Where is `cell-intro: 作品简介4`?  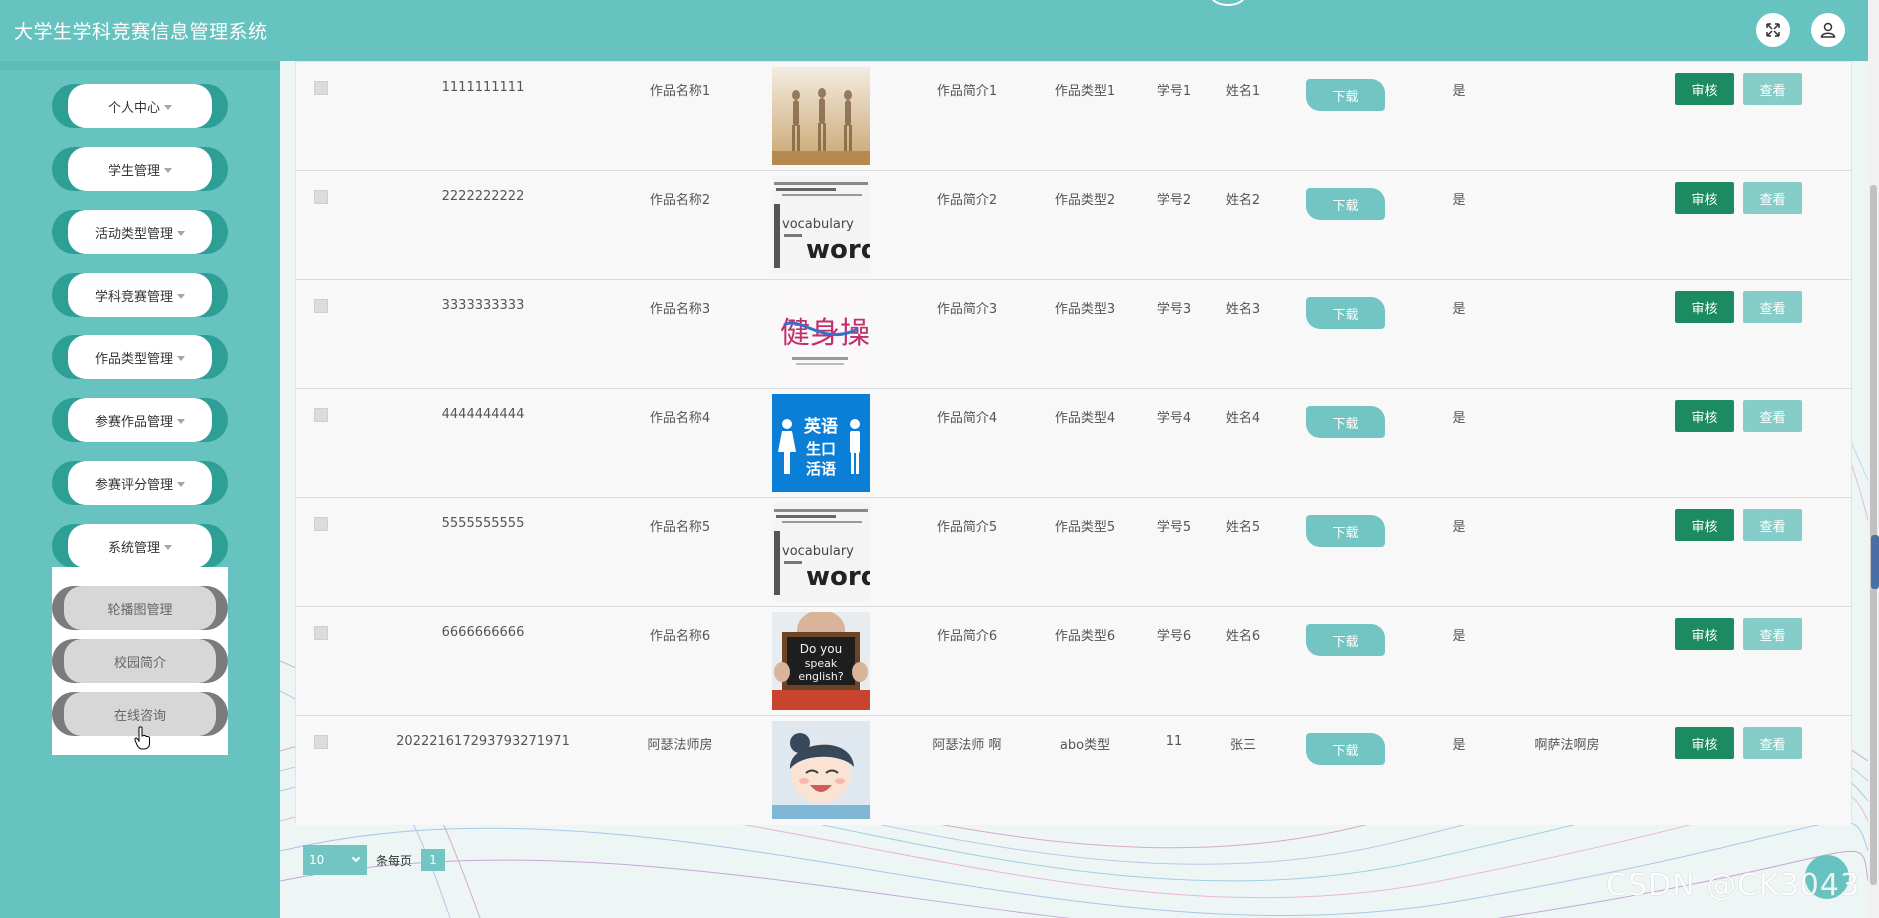
cell-intro: 作品简介4 is located at coordinates (967, 418).